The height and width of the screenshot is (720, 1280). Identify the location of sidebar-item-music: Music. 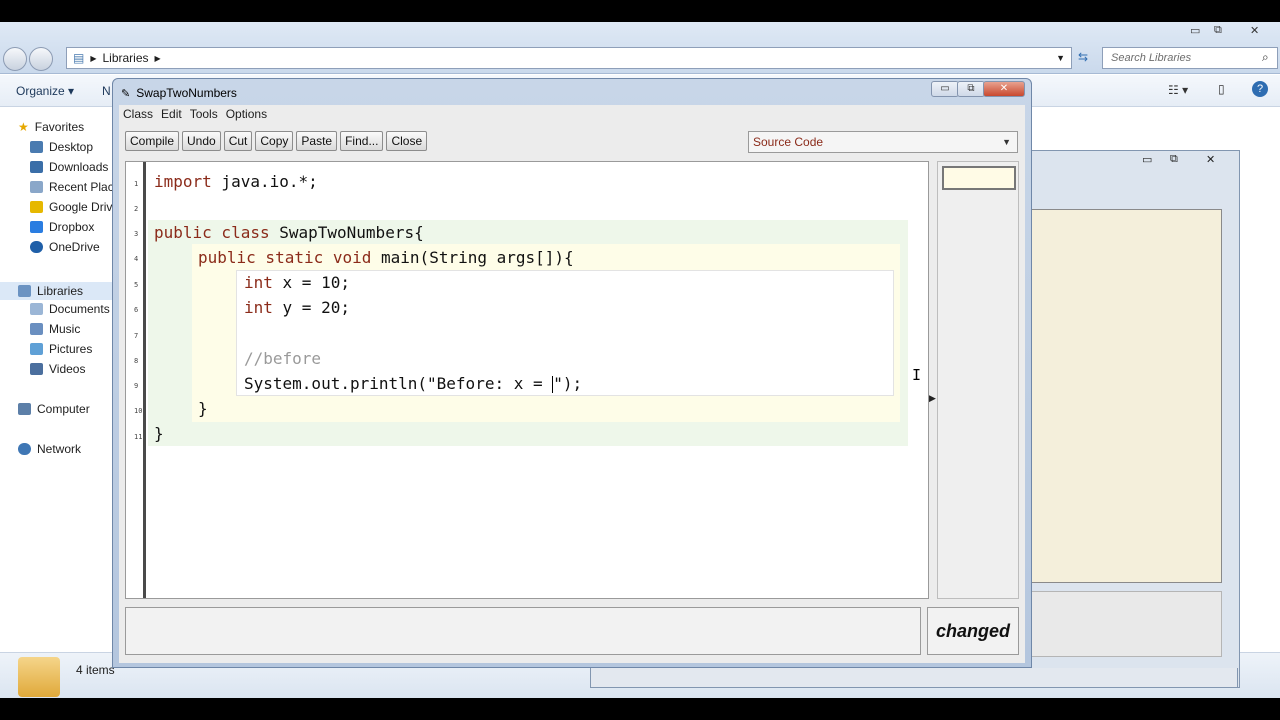
(55, 329).